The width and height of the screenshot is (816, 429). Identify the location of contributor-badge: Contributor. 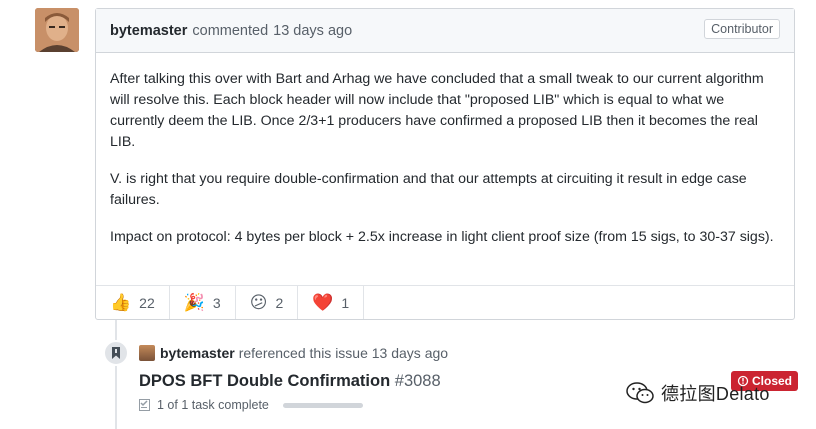
(742, 29).